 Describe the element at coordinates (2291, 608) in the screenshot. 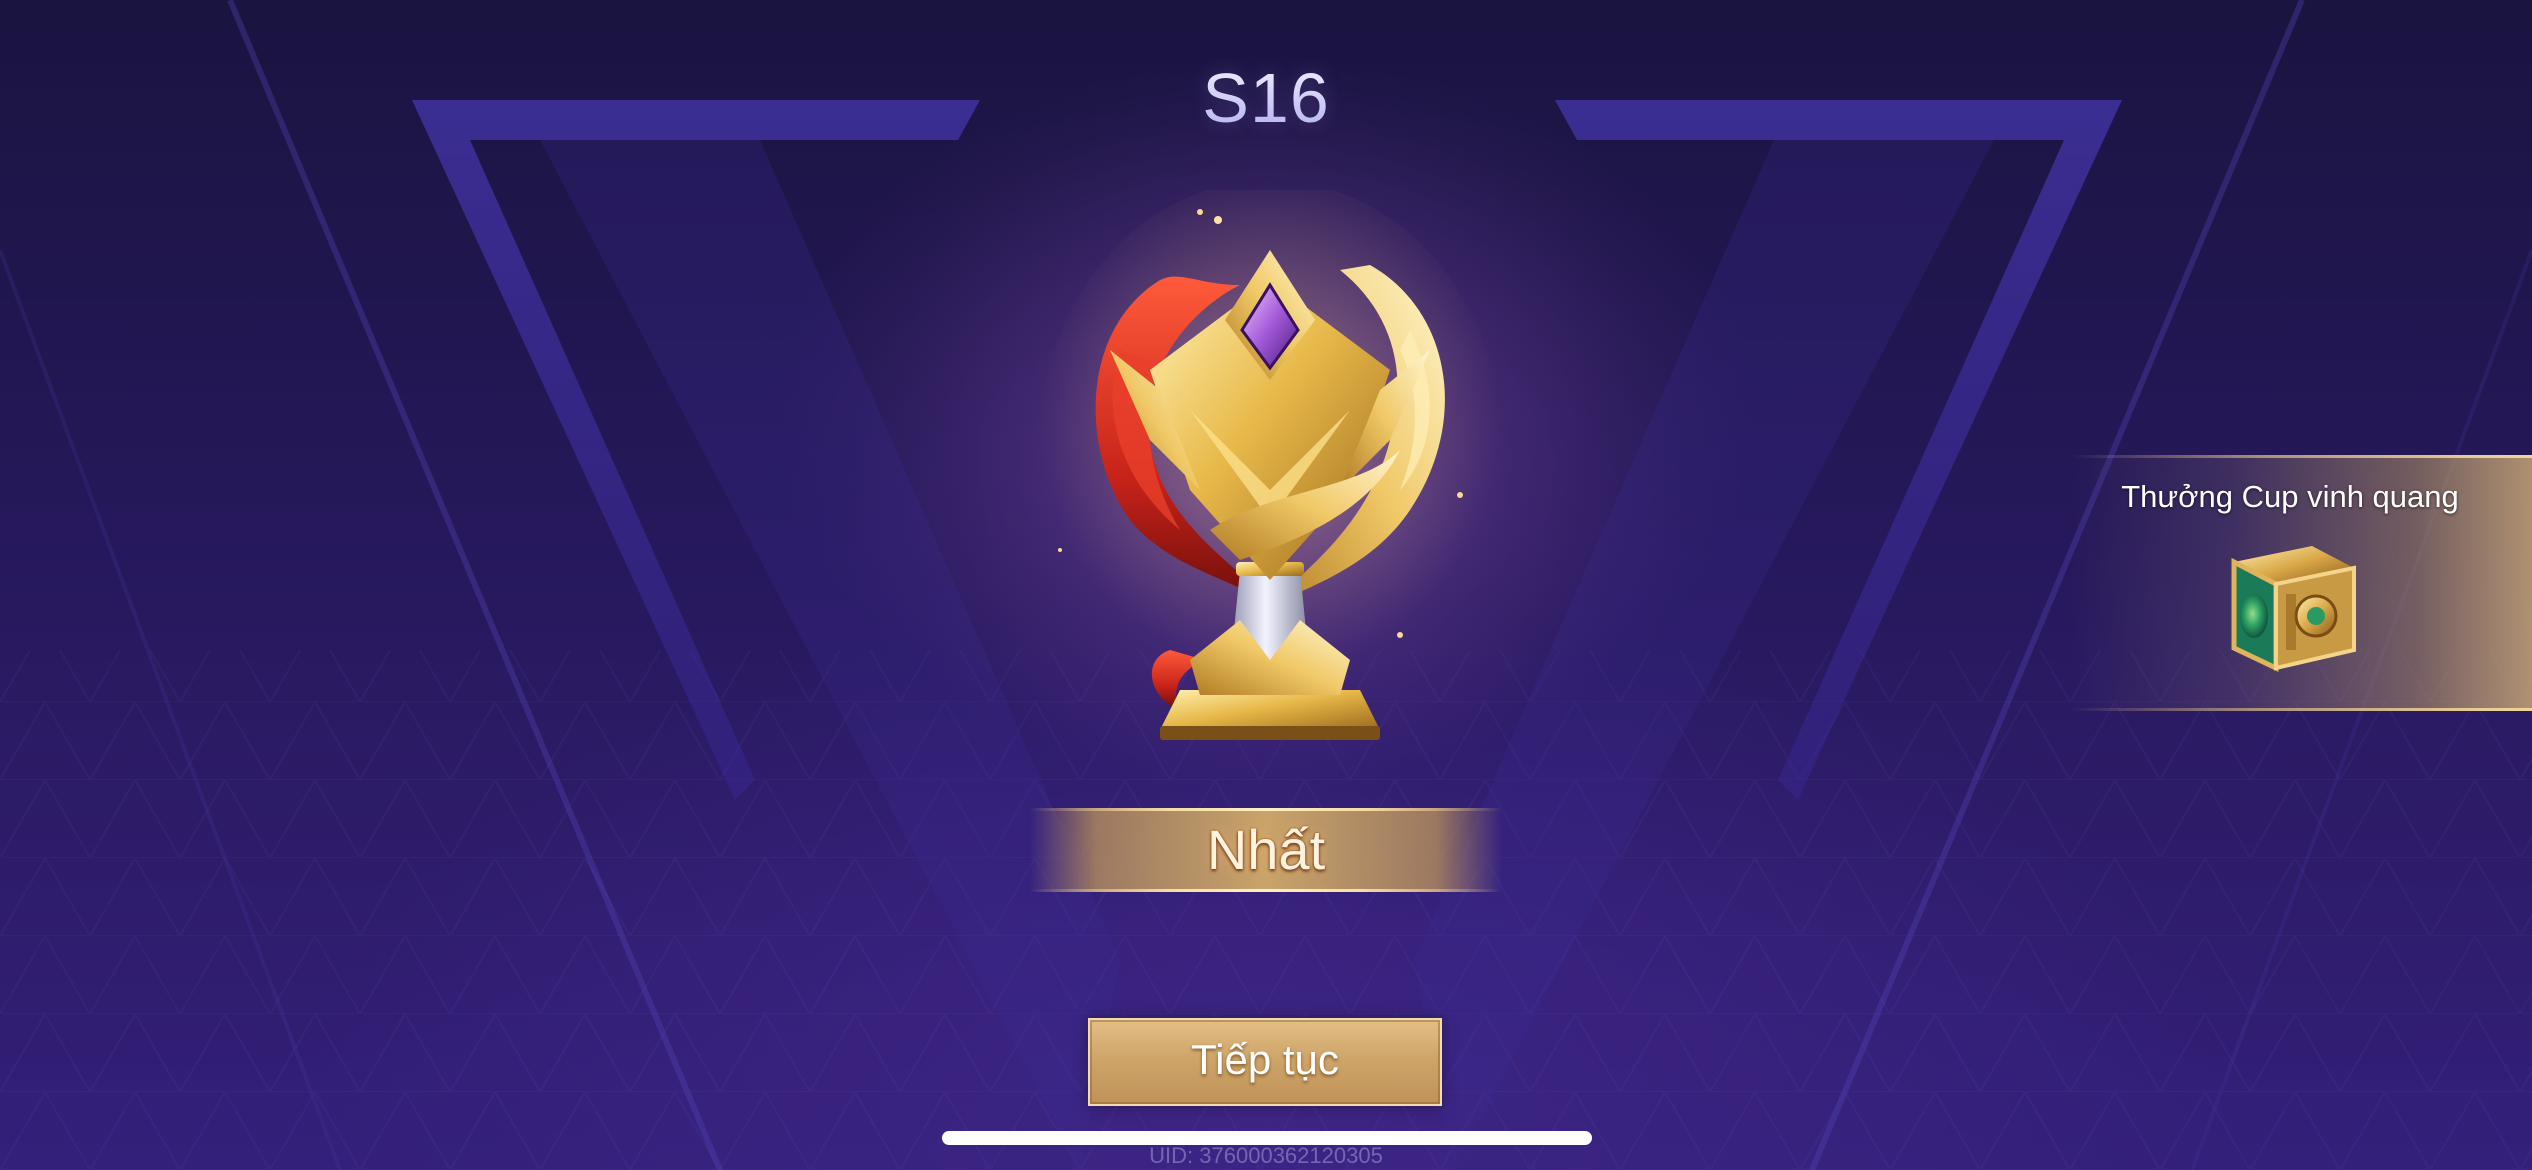

I see `treasure-chest-icon` at that location.